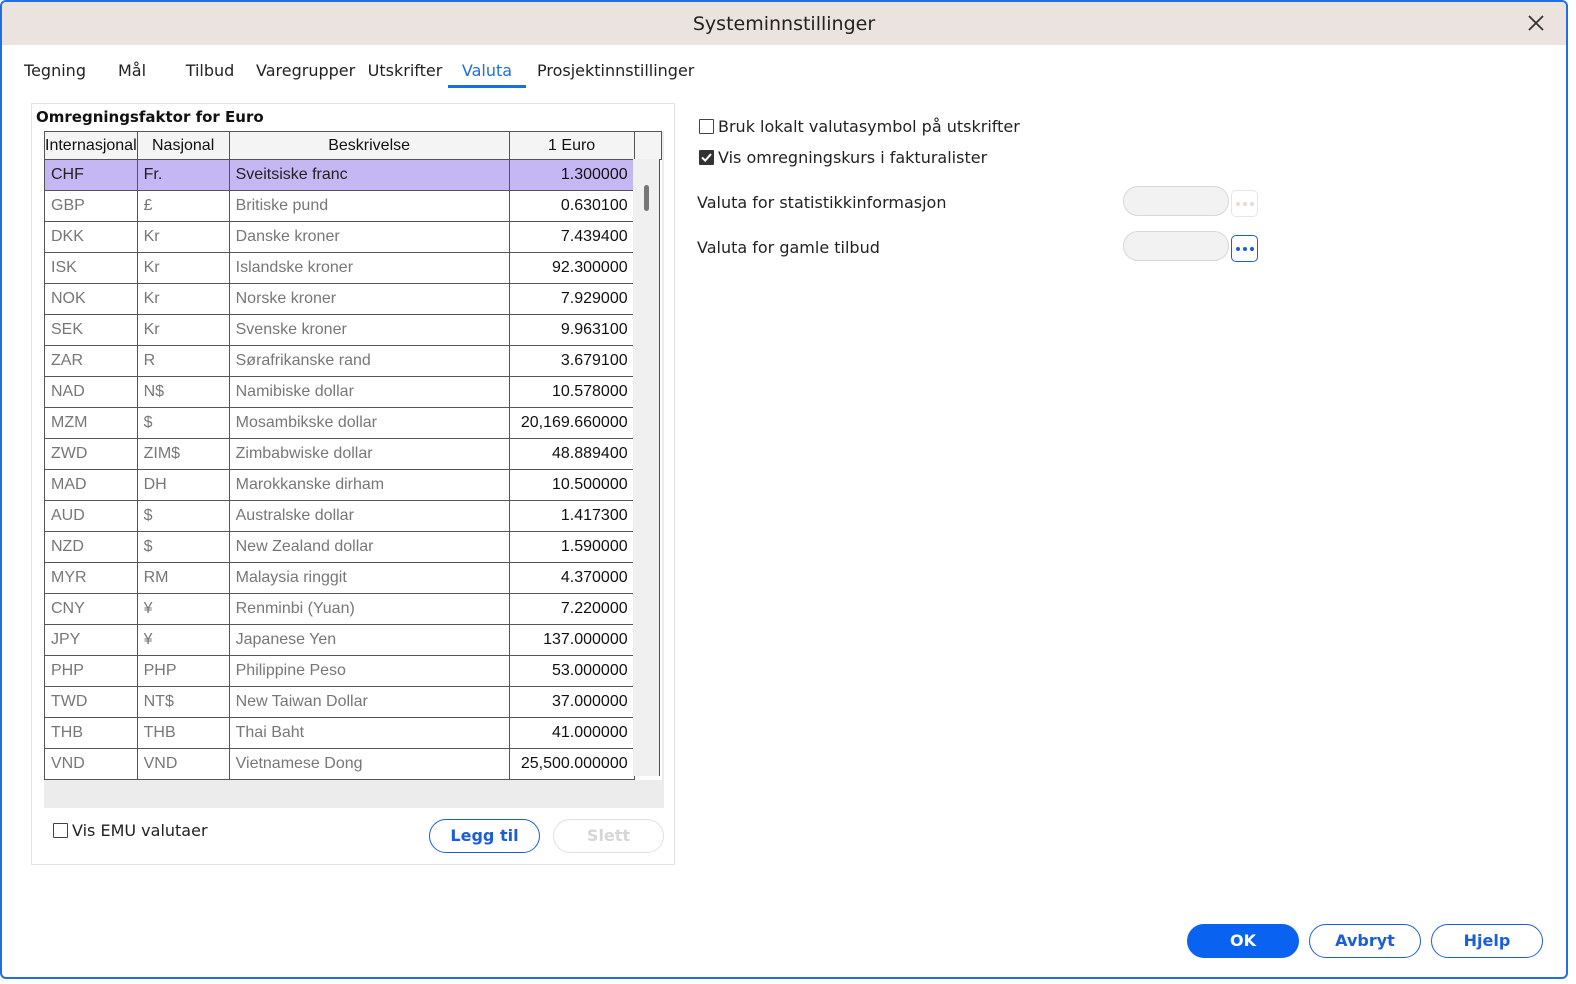 Image resolution: width=1576 pixels, height=984 pixels. Describe the element at coordinates (353, 578) in the screenshot. I see `table-row: MYR RM Malaysia ringgit 4.370000` at that location.